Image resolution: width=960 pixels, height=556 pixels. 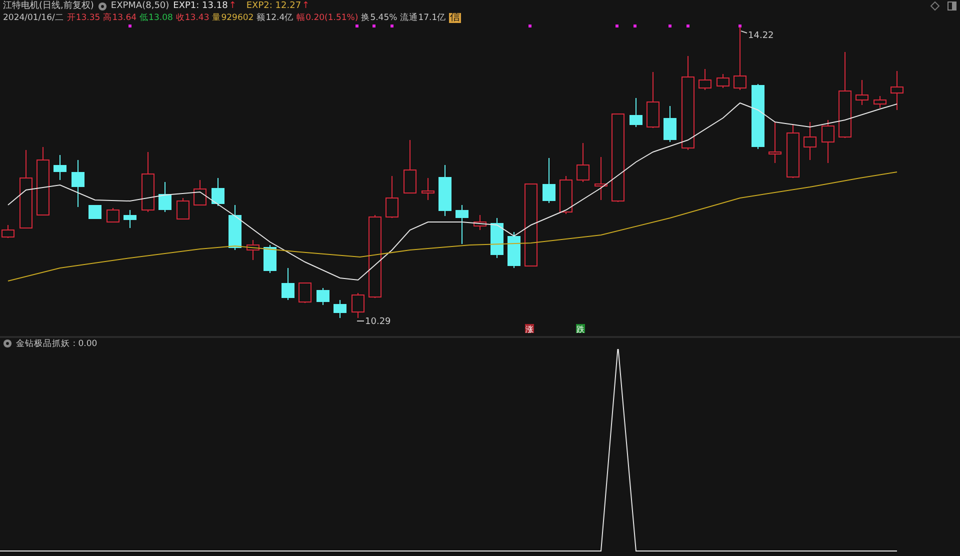 What do you see at coordinates (935, 6) in the screenshot?
I see `diamond-icon` at bounding box center [935, 6].